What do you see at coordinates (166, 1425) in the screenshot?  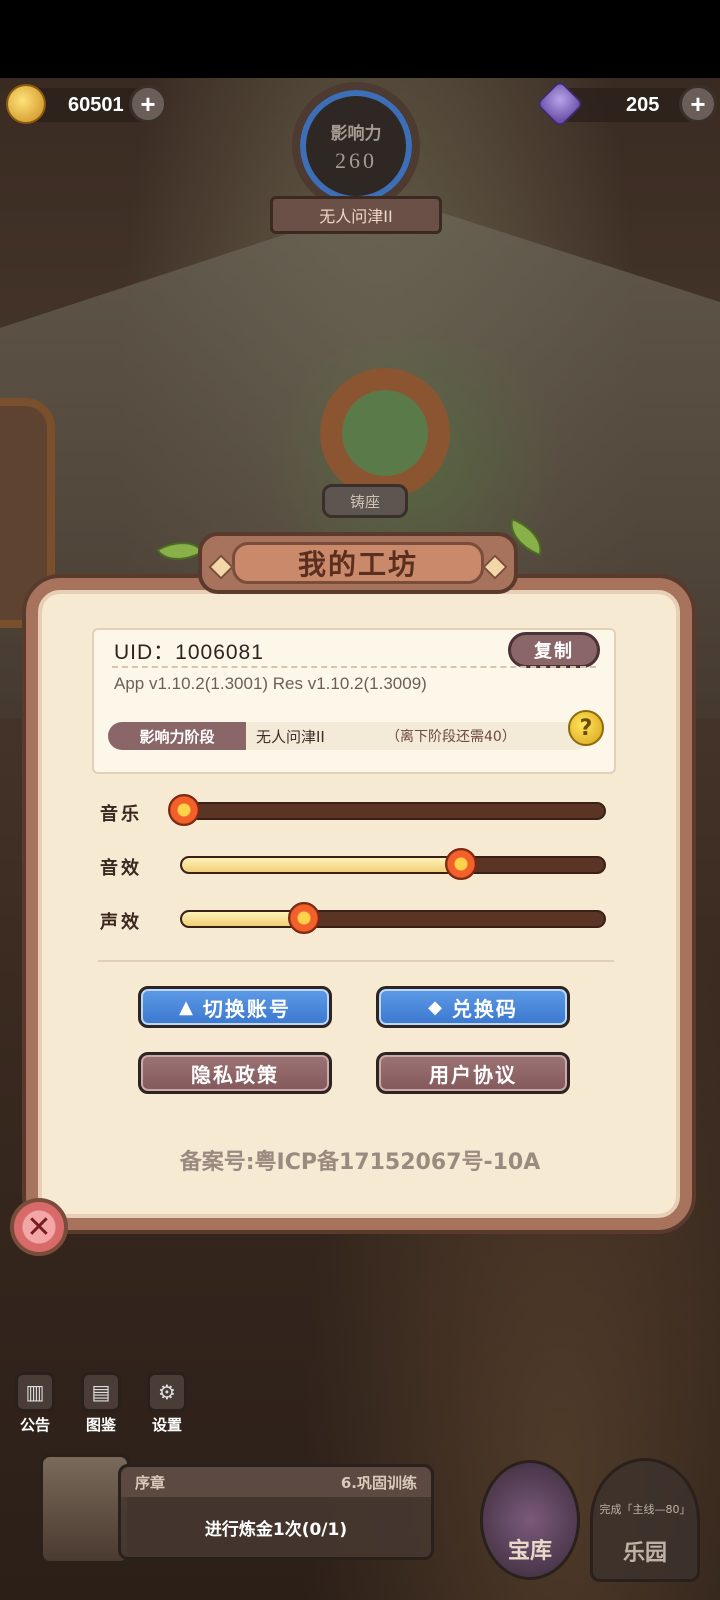 I see `settings-label: 设置` at bounding box center [166, 1425].